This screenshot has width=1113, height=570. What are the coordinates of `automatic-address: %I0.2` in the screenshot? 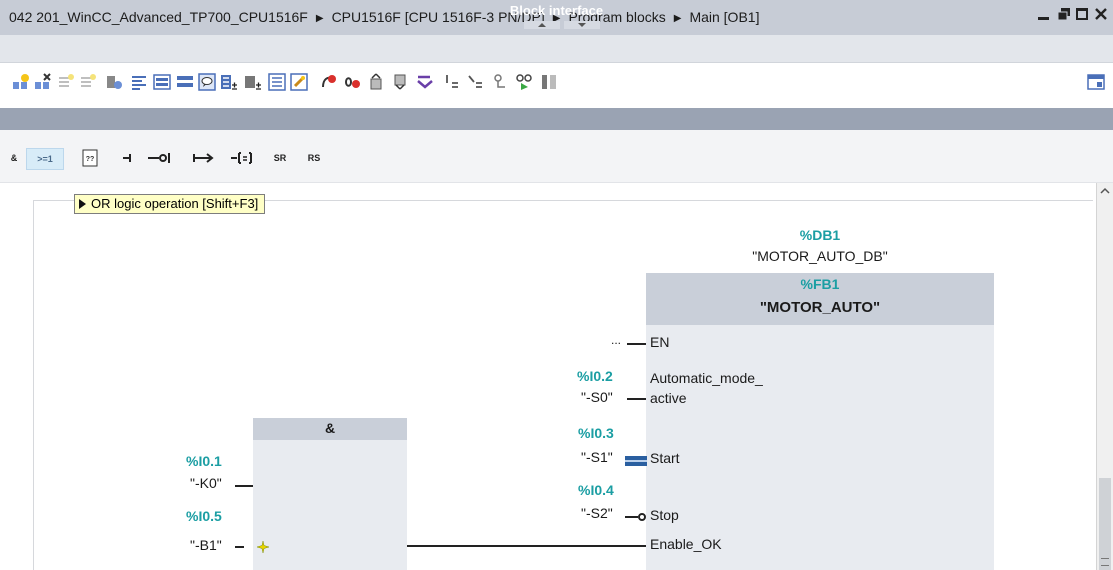 It's located at (595, 376).